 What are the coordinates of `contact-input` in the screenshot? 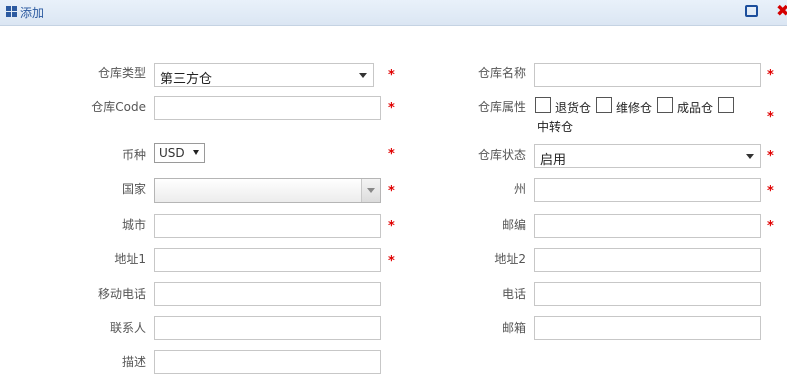 It's located at (267, 328).